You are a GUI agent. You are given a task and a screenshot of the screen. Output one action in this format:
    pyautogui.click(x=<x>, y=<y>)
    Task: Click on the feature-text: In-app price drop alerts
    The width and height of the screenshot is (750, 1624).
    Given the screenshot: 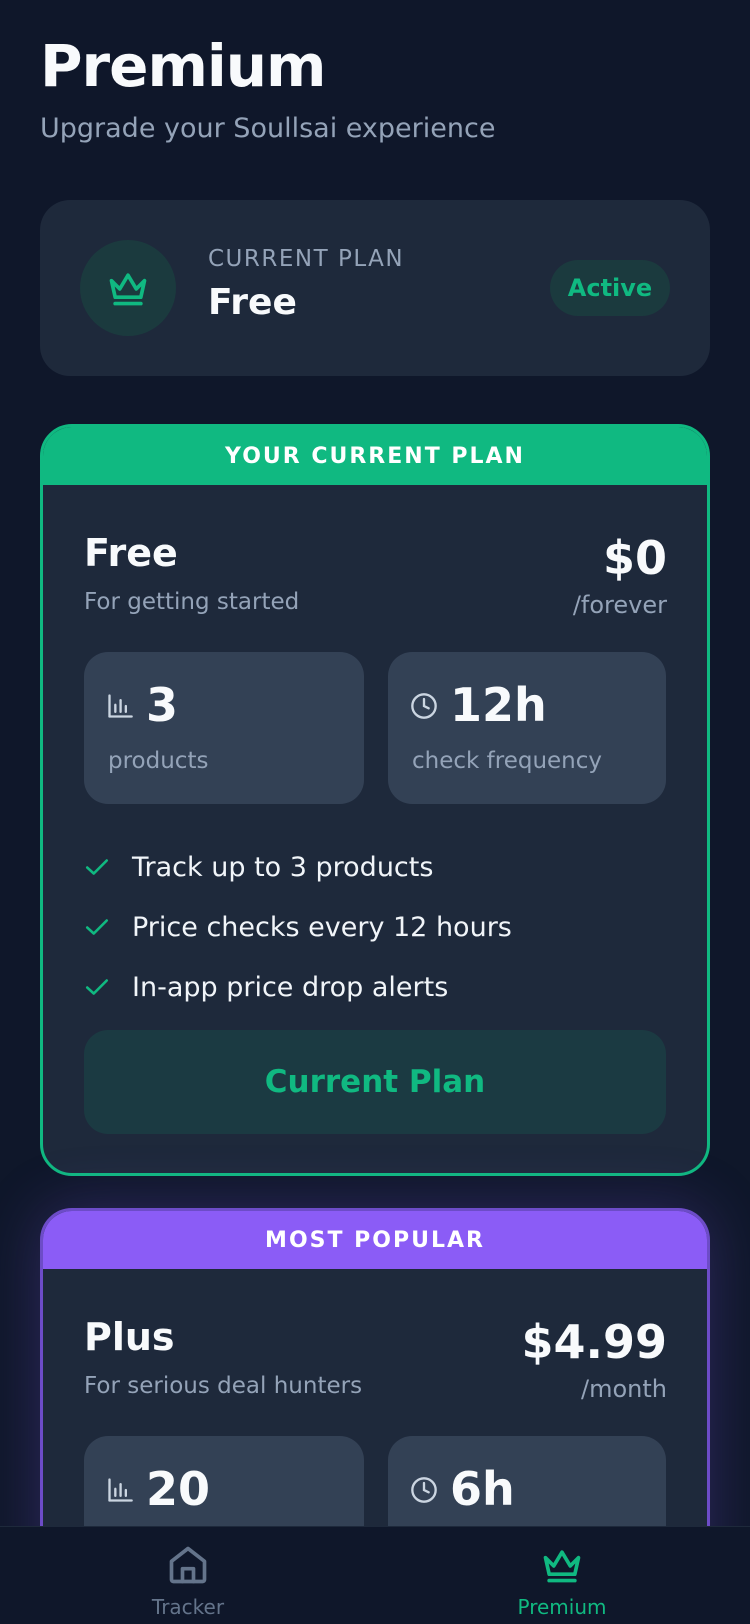 What is the action you would take?
    pyautogui.click(x=290, y=987)
    